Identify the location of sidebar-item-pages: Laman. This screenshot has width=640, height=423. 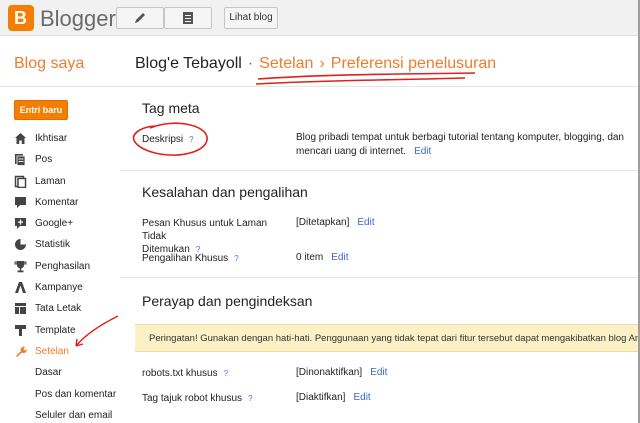
(69, 181).